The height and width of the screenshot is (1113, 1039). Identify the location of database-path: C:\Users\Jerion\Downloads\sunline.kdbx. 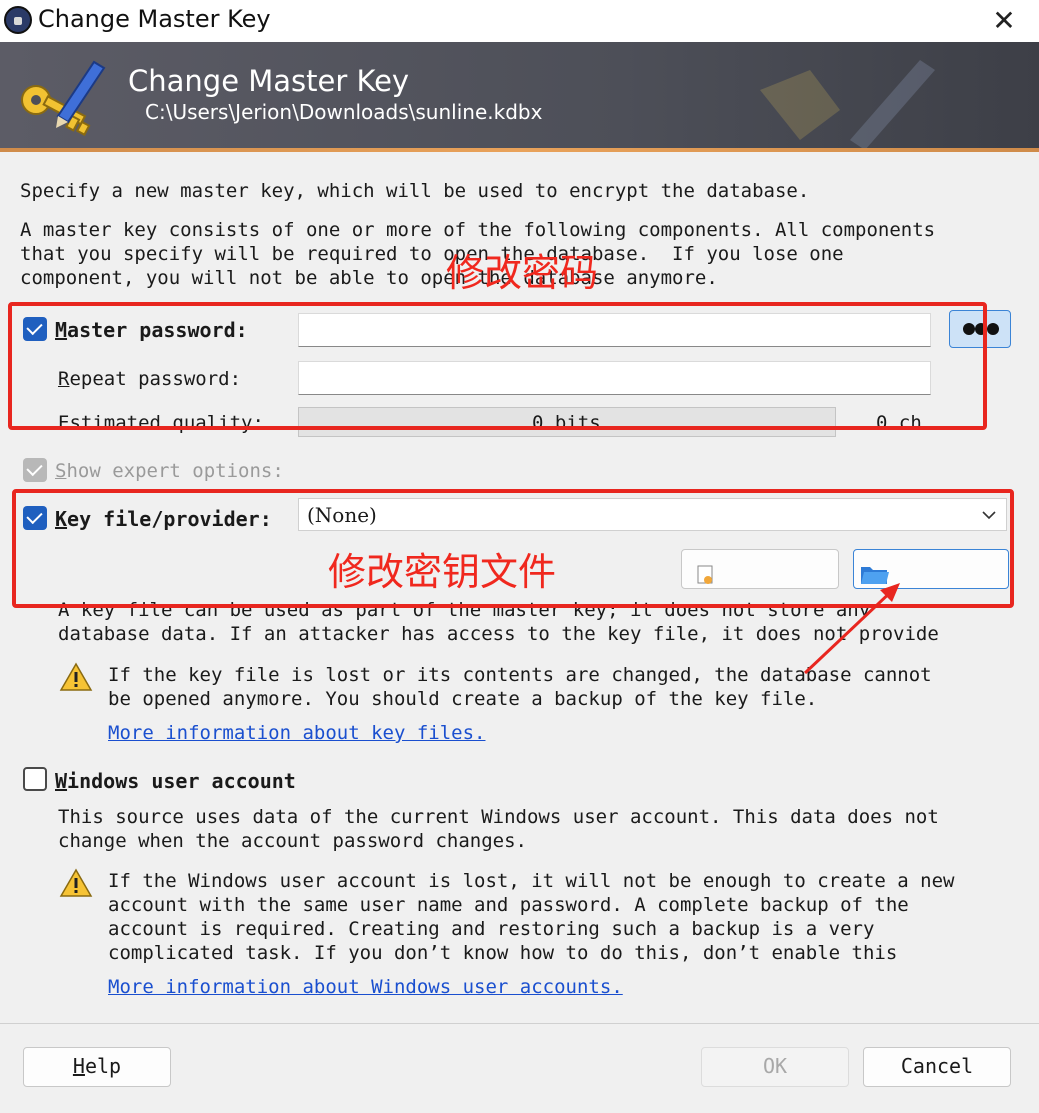
(344, 112).